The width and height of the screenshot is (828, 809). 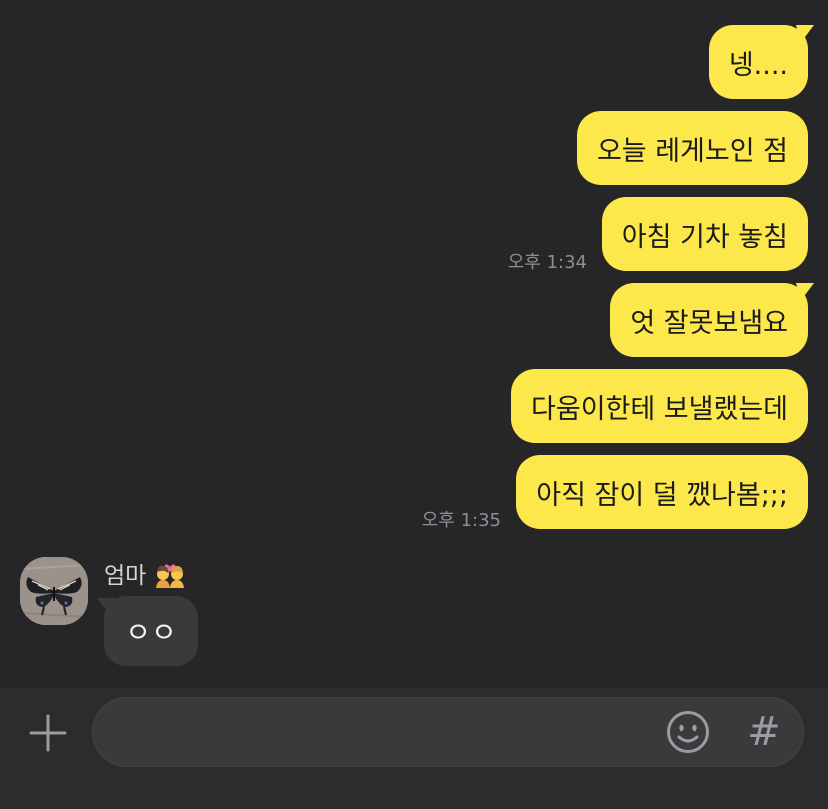 I want to click on hashtag-icon: #, so click(x=764, y=732).